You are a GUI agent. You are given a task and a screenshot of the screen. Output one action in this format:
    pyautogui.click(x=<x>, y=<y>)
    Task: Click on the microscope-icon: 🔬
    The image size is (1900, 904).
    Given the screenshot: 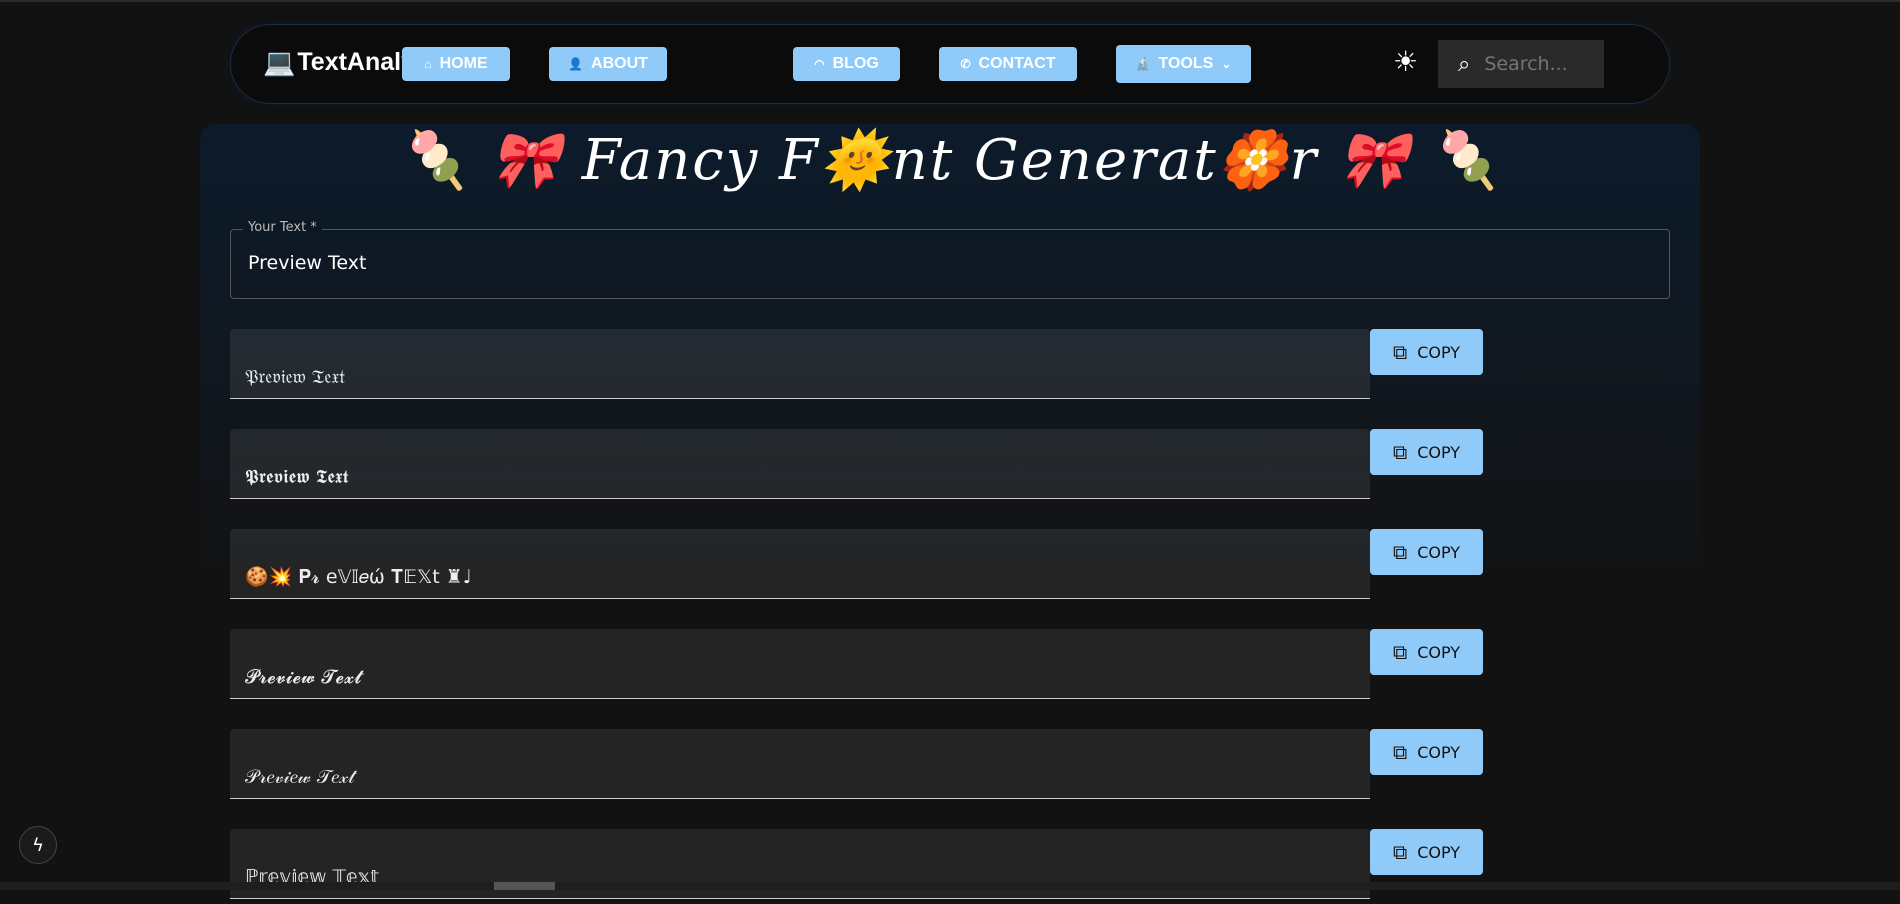 What is the action you would take?
    pyautogui.click(x=1143, y=64)
    